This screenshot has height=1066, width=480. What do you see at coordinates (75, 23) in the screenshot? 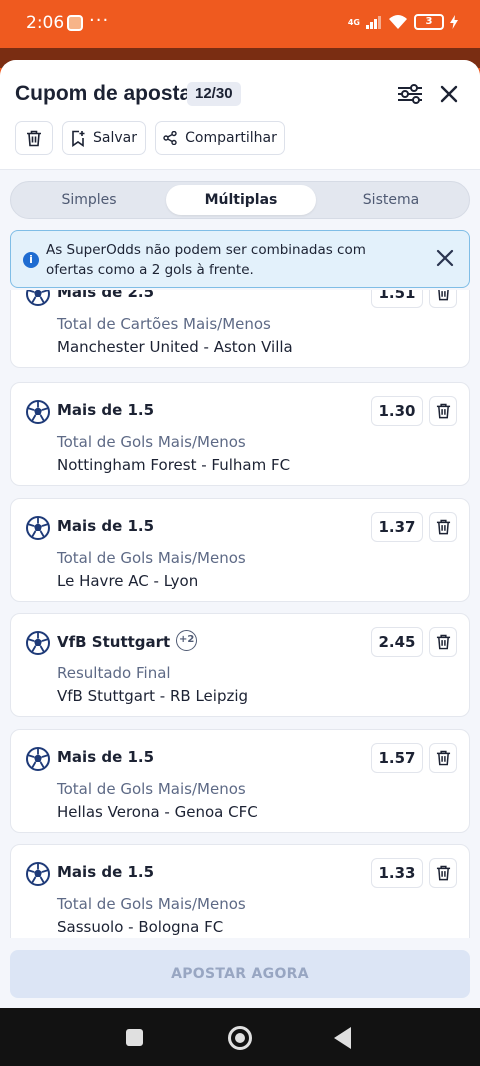
I see `app-notification-icon` at bounding box center [75, 23].